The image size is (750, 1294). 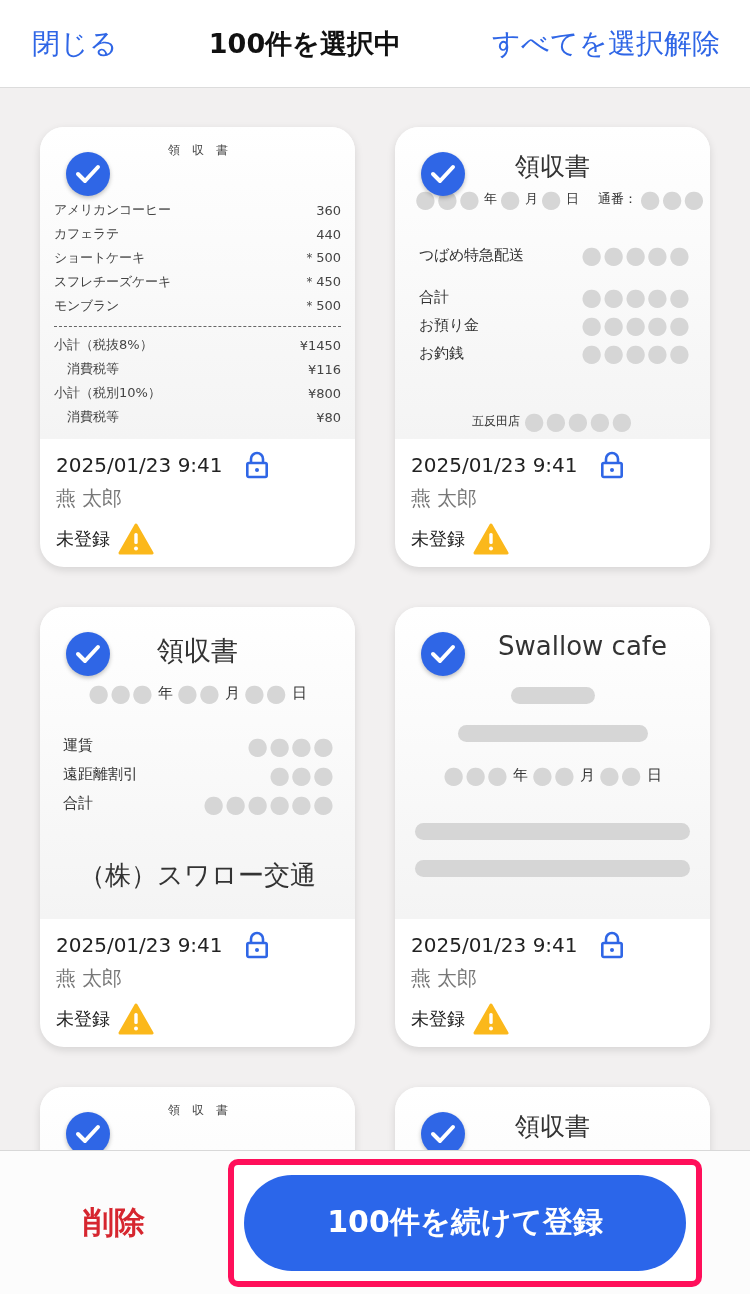 I want to click on receipt-label: 小計（税抜8%）, so click(x=103, y=345).